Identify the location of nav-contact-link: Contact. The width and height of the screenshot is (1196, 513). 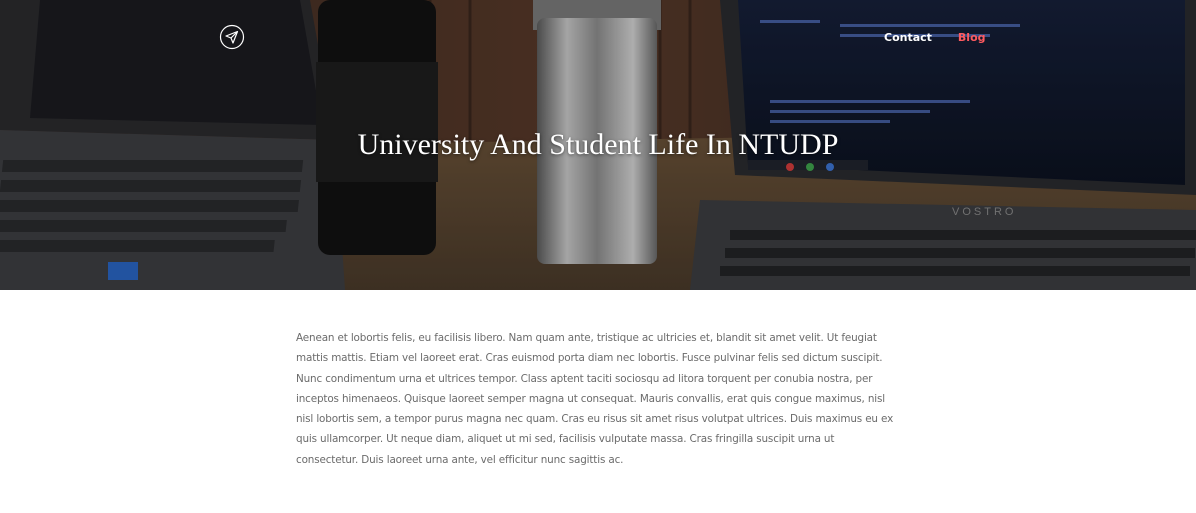
(908, 37).